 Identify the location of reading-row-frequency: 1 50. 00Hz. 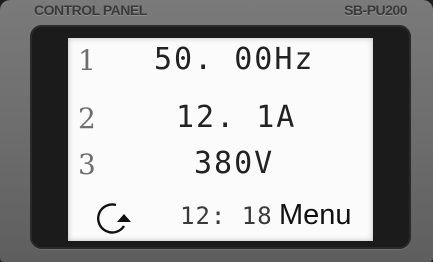
(220, 64).